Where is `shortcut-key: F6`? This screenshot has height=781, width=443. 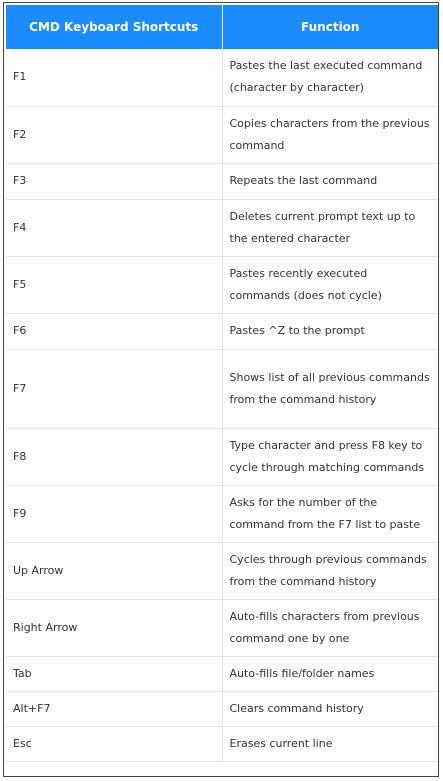
shortcut-key: F6 is located at coordinates (114, 331).